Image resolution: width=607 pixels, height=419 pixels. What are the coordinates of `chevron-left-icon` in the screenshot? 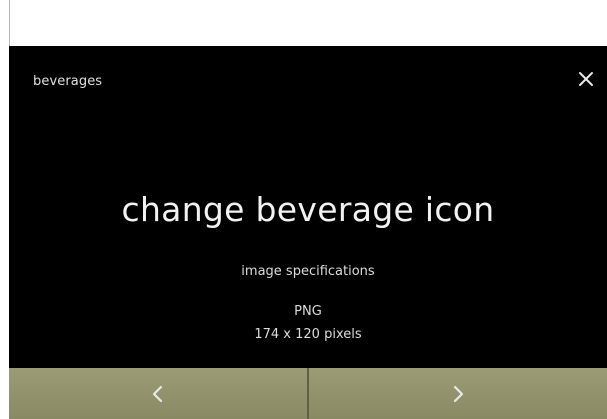 It's located at (157, 393).